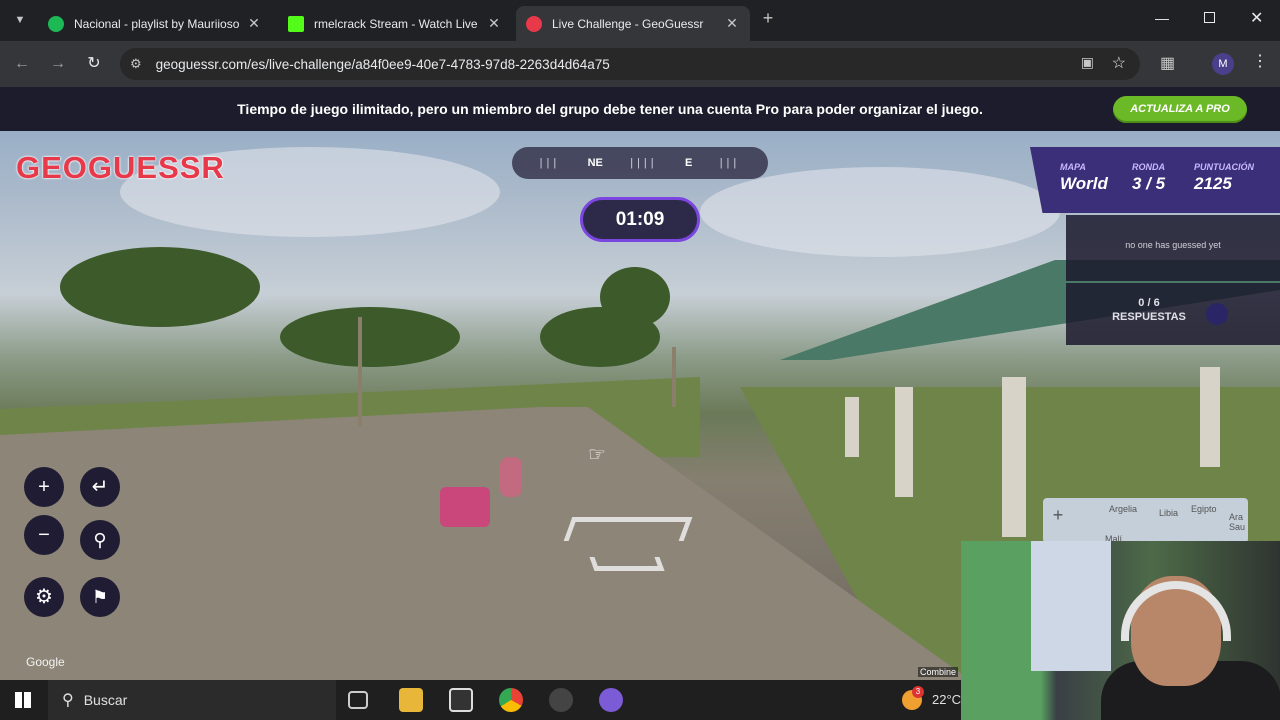 This screenshot has height=720, width=1280. What do you see at coordinates (918, 692) in the screenshot?
I see `weather-badge: 3` at bounding box center [918, 692].